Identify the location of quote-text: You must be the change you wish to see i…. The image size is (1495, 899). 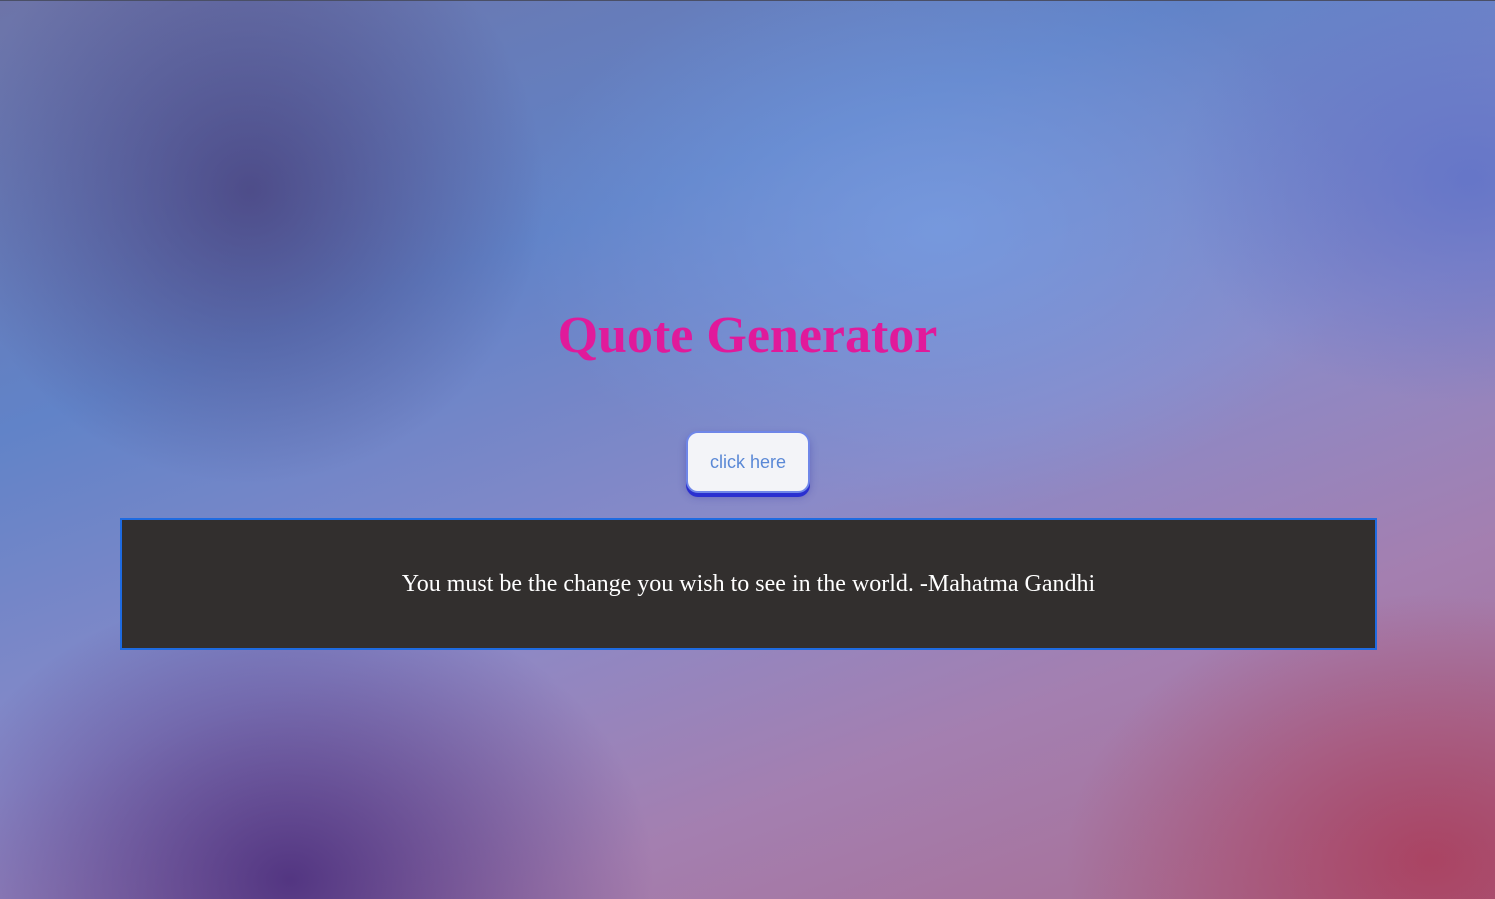
(748, 583).